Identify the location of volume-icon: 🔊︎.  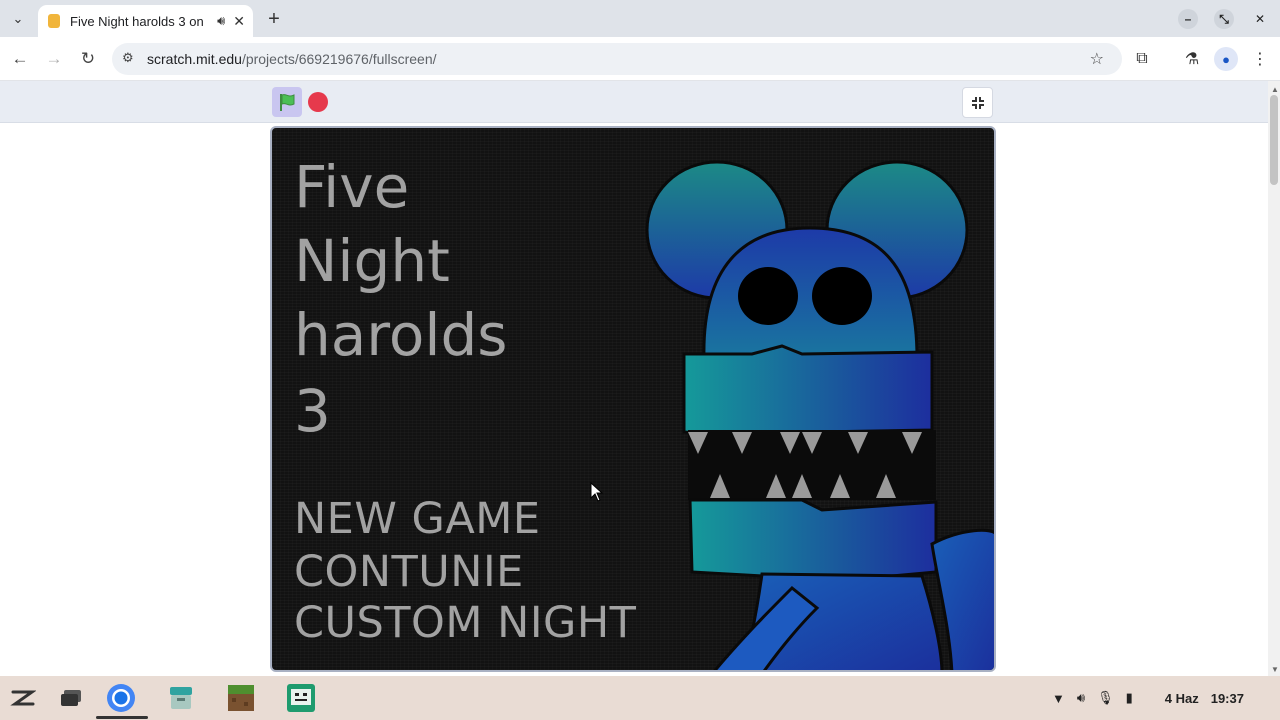
(1081, 698).